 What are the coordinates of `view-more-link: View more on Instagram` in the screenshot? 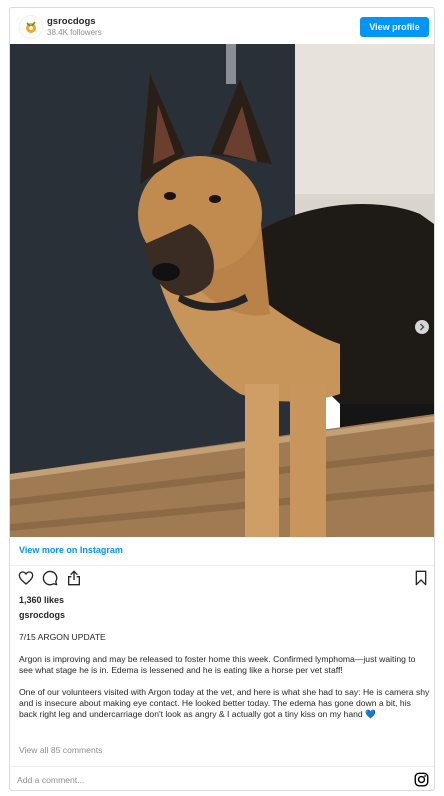 It's located at (71, 550).